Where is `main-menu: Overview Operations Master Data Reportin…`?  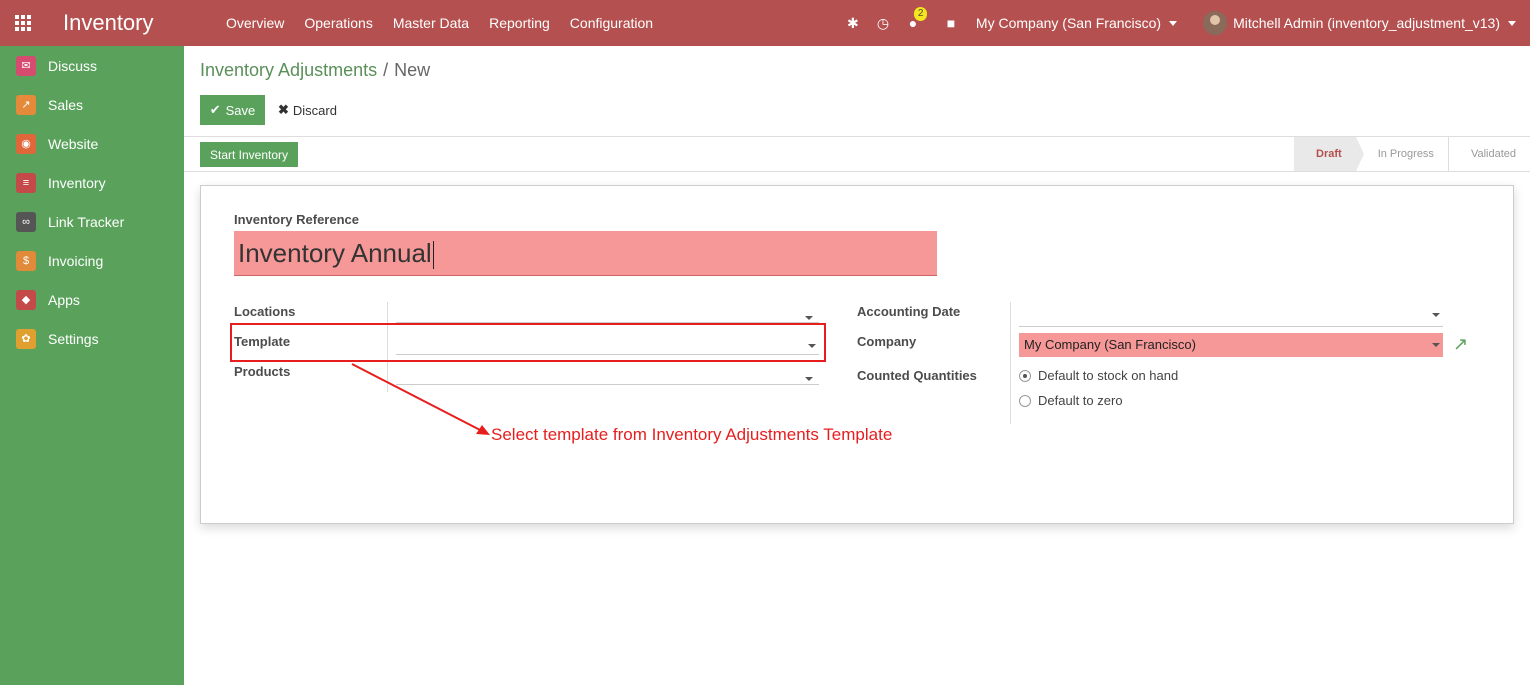
main-menu: Overview Operations Master Data Reportin… is located at coordinates (438, 23).